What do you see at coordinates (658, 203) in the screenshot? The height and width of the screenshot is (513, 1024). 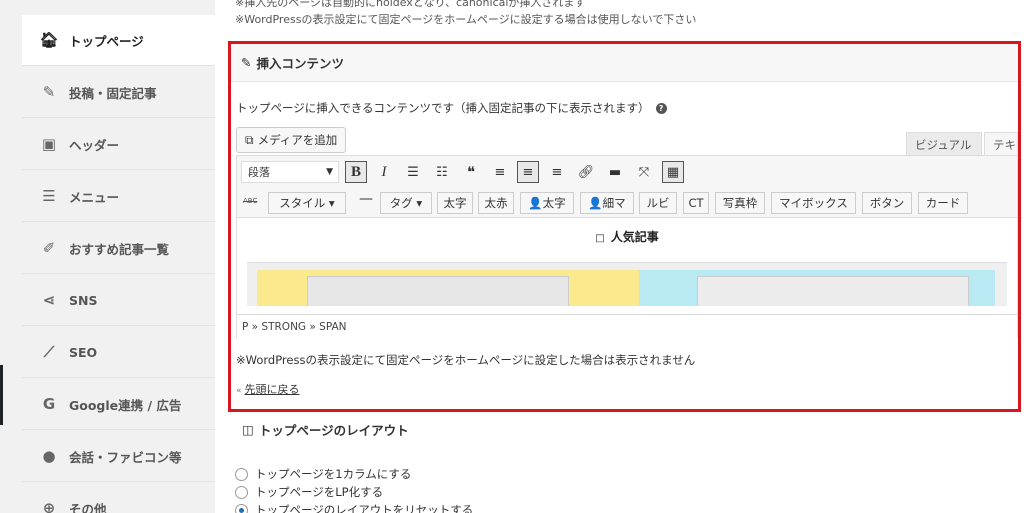 I see `ruby-button: ルビ` at bounding box center [658, 203].